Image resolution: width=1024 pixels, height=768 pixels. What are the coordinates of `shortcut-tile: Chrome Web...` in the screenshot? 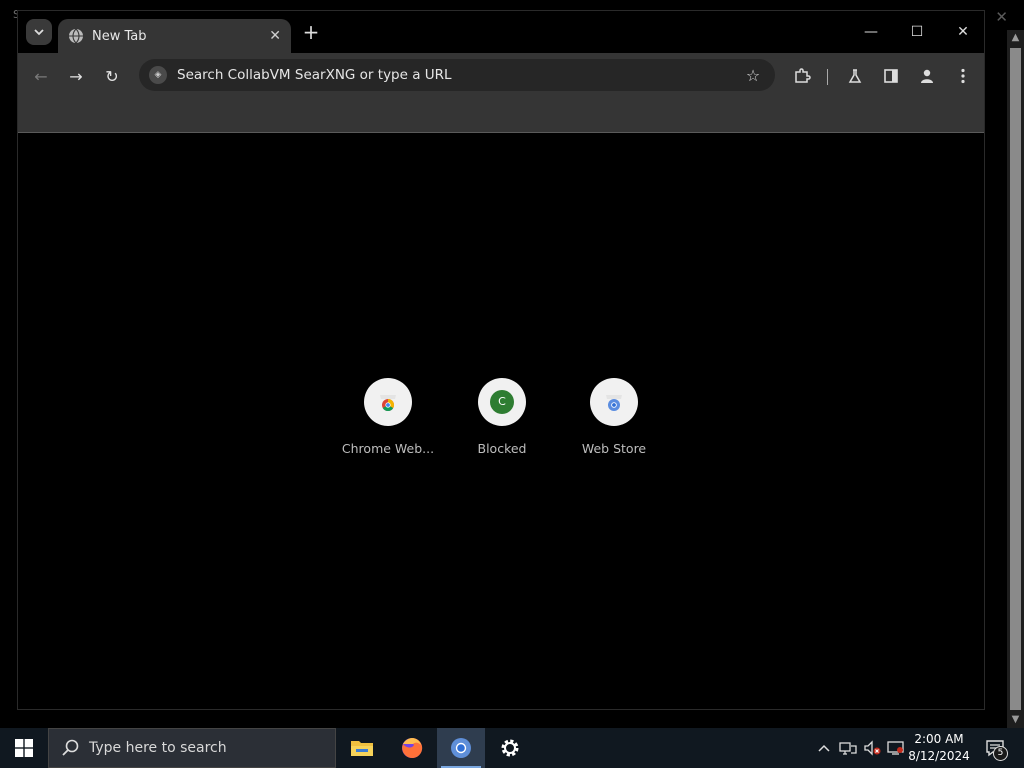 It's located at (388, 417).